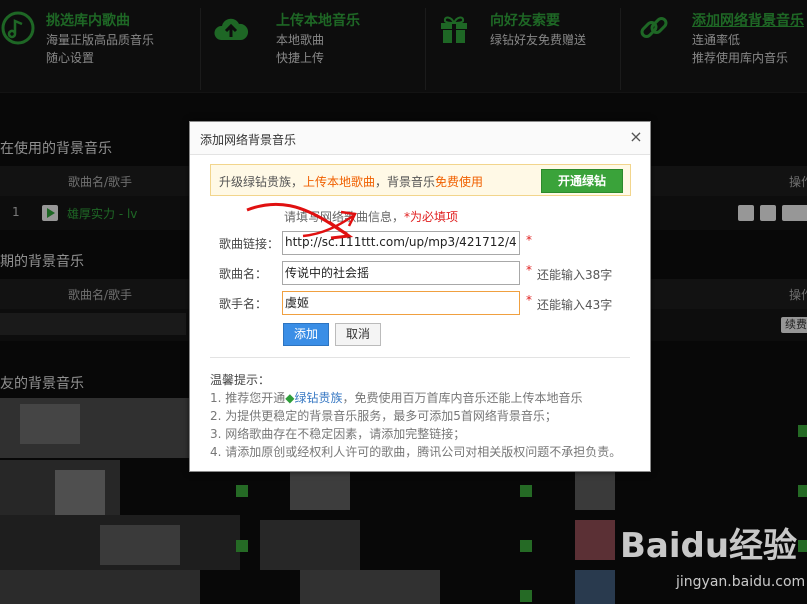  I want to click on song-name-char-hint: 还能输入38字, so click(575, 275).